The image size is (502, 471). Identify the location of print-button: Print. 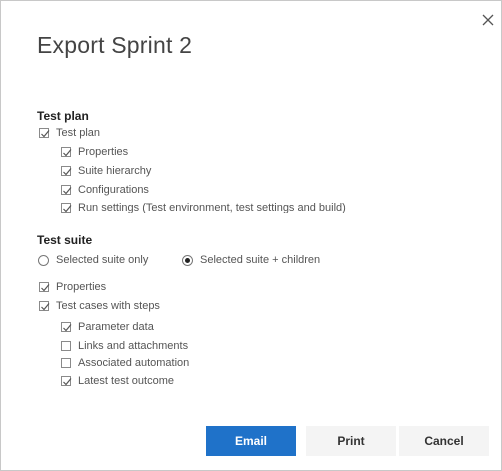
(351, 441).